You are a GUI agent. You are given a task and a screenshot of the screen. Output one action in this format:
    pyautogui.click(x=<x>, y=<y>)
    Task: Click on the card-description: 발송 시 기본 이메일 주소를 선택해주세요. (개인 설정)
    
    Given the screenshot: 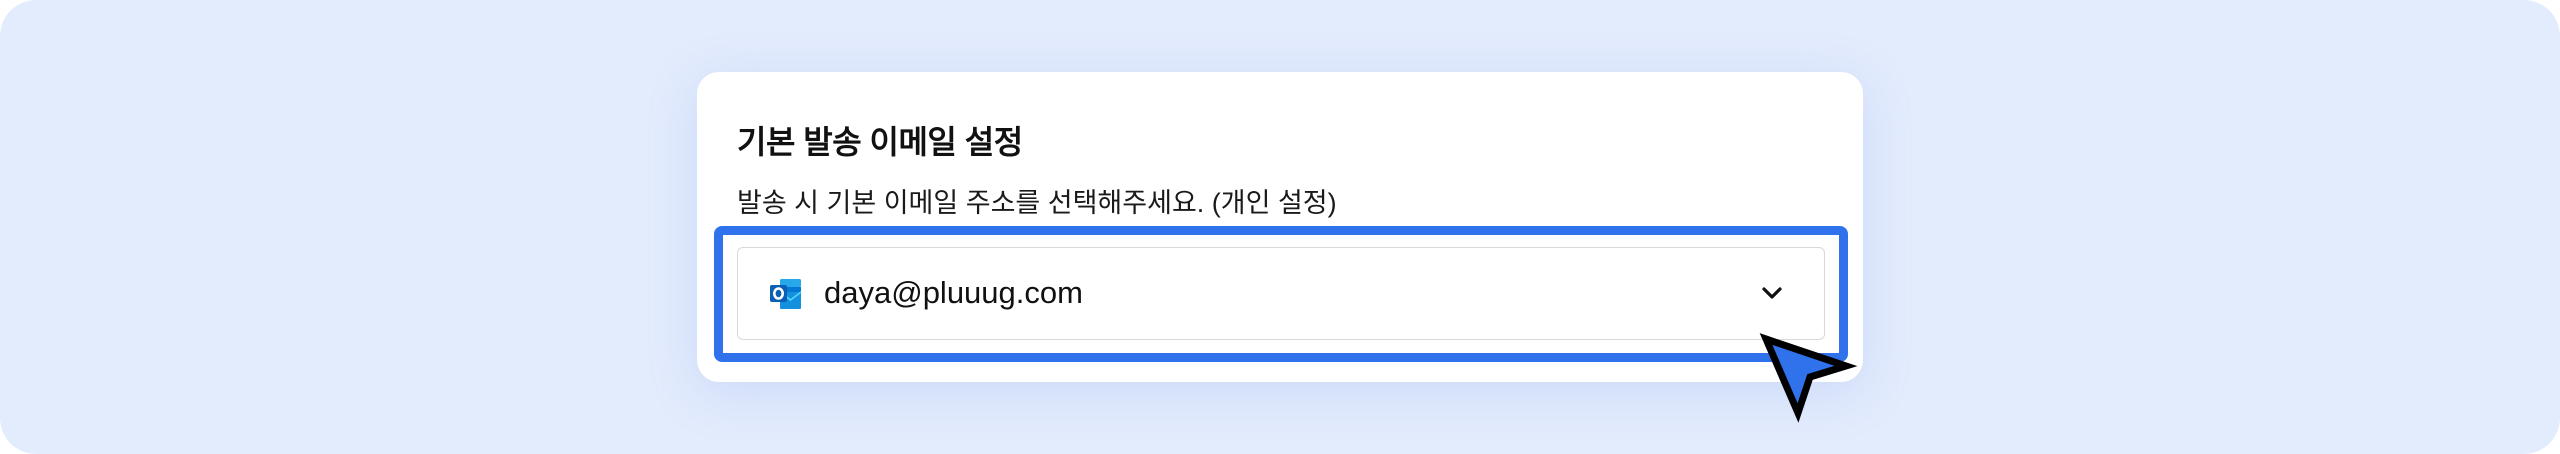 What is the action you would take?
    pyautogui.click(x=1037, y=203)
    